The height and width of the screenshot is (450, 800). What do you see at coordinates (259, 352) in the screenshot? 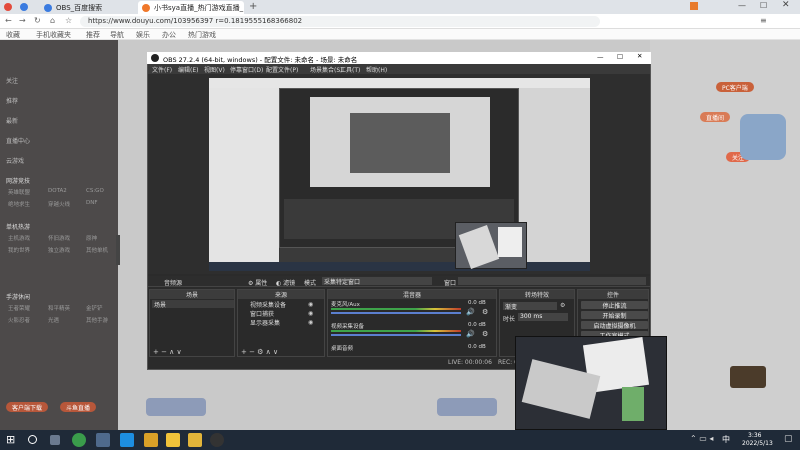
I see `source-controls: + − ⚙ ∧ ∨` at bounding box center [259, 352].